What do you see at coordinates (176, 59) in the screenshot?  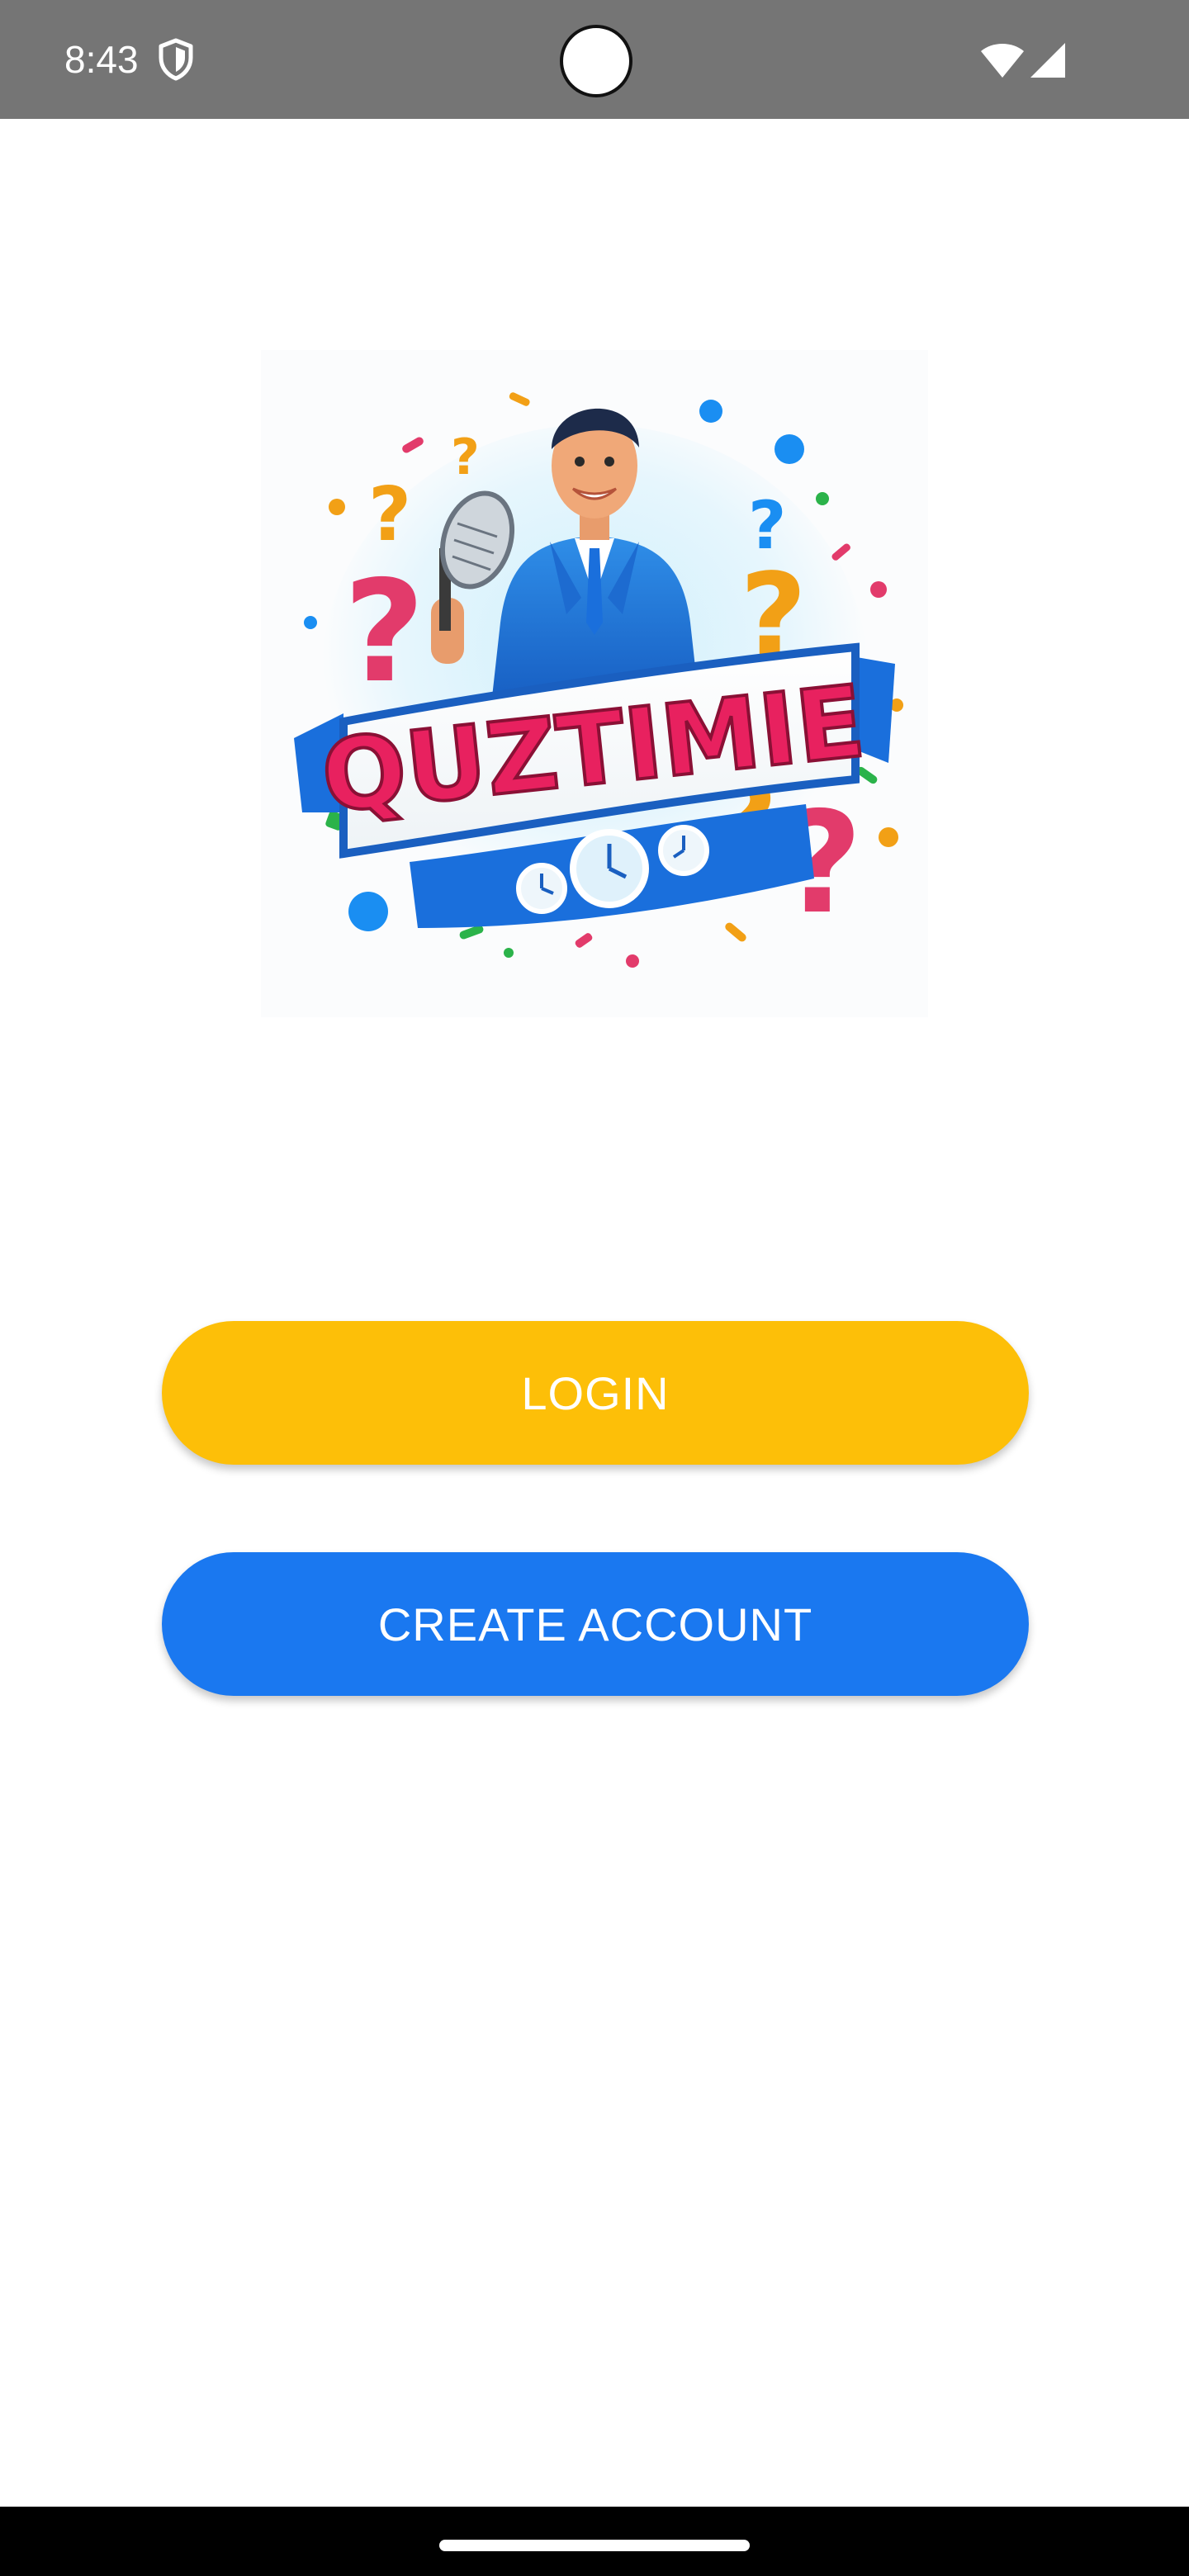 I see `shield-icon` at bounding box center [176, 59].